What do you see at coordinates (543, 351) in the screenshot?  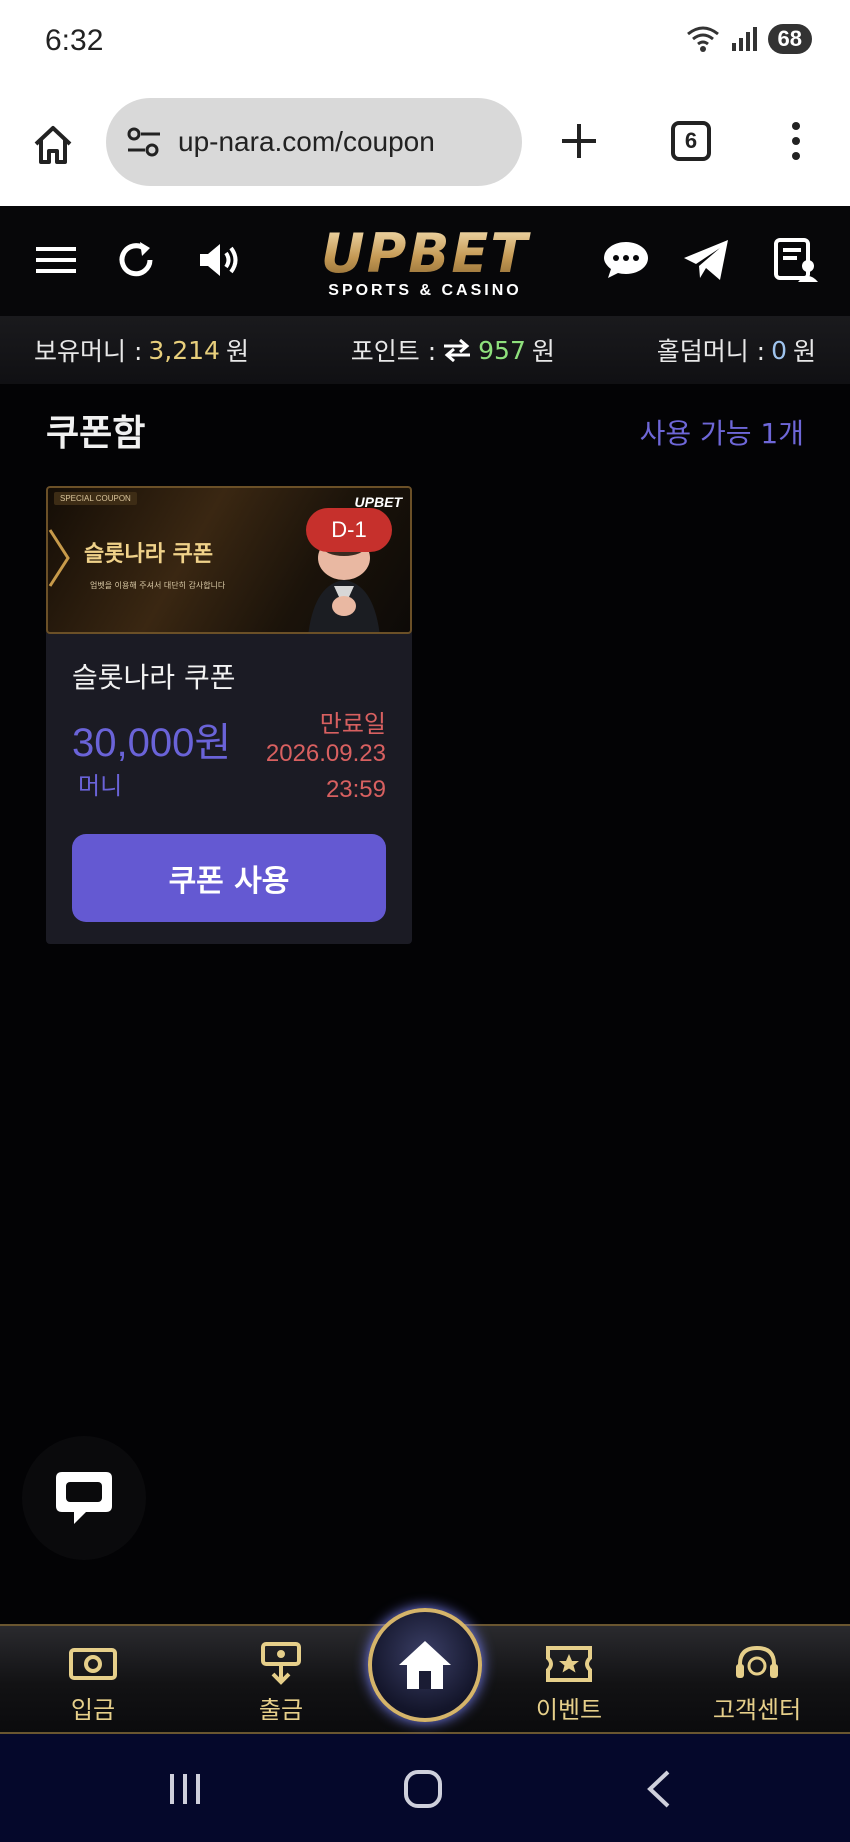 I see `point-unit: 원` at bounding box center [543, 351].